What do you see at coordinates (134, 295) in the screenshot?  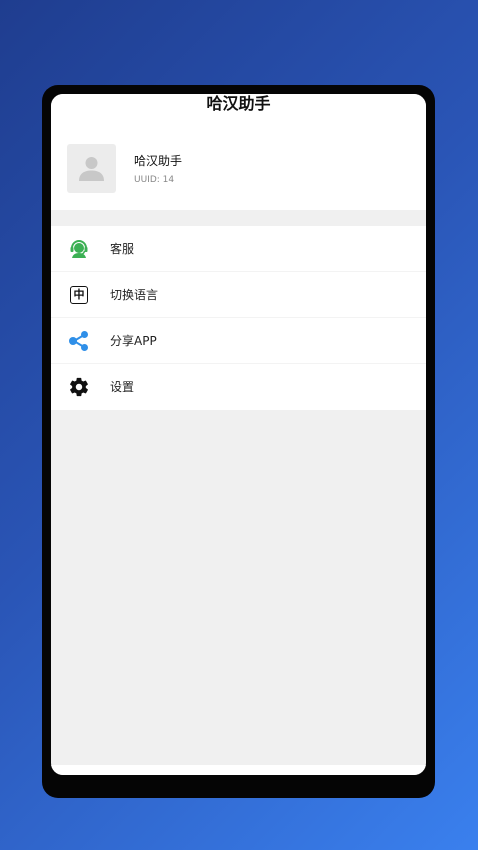 I see `menu-item-label: 切换语言` at bounding box center [134, 295].